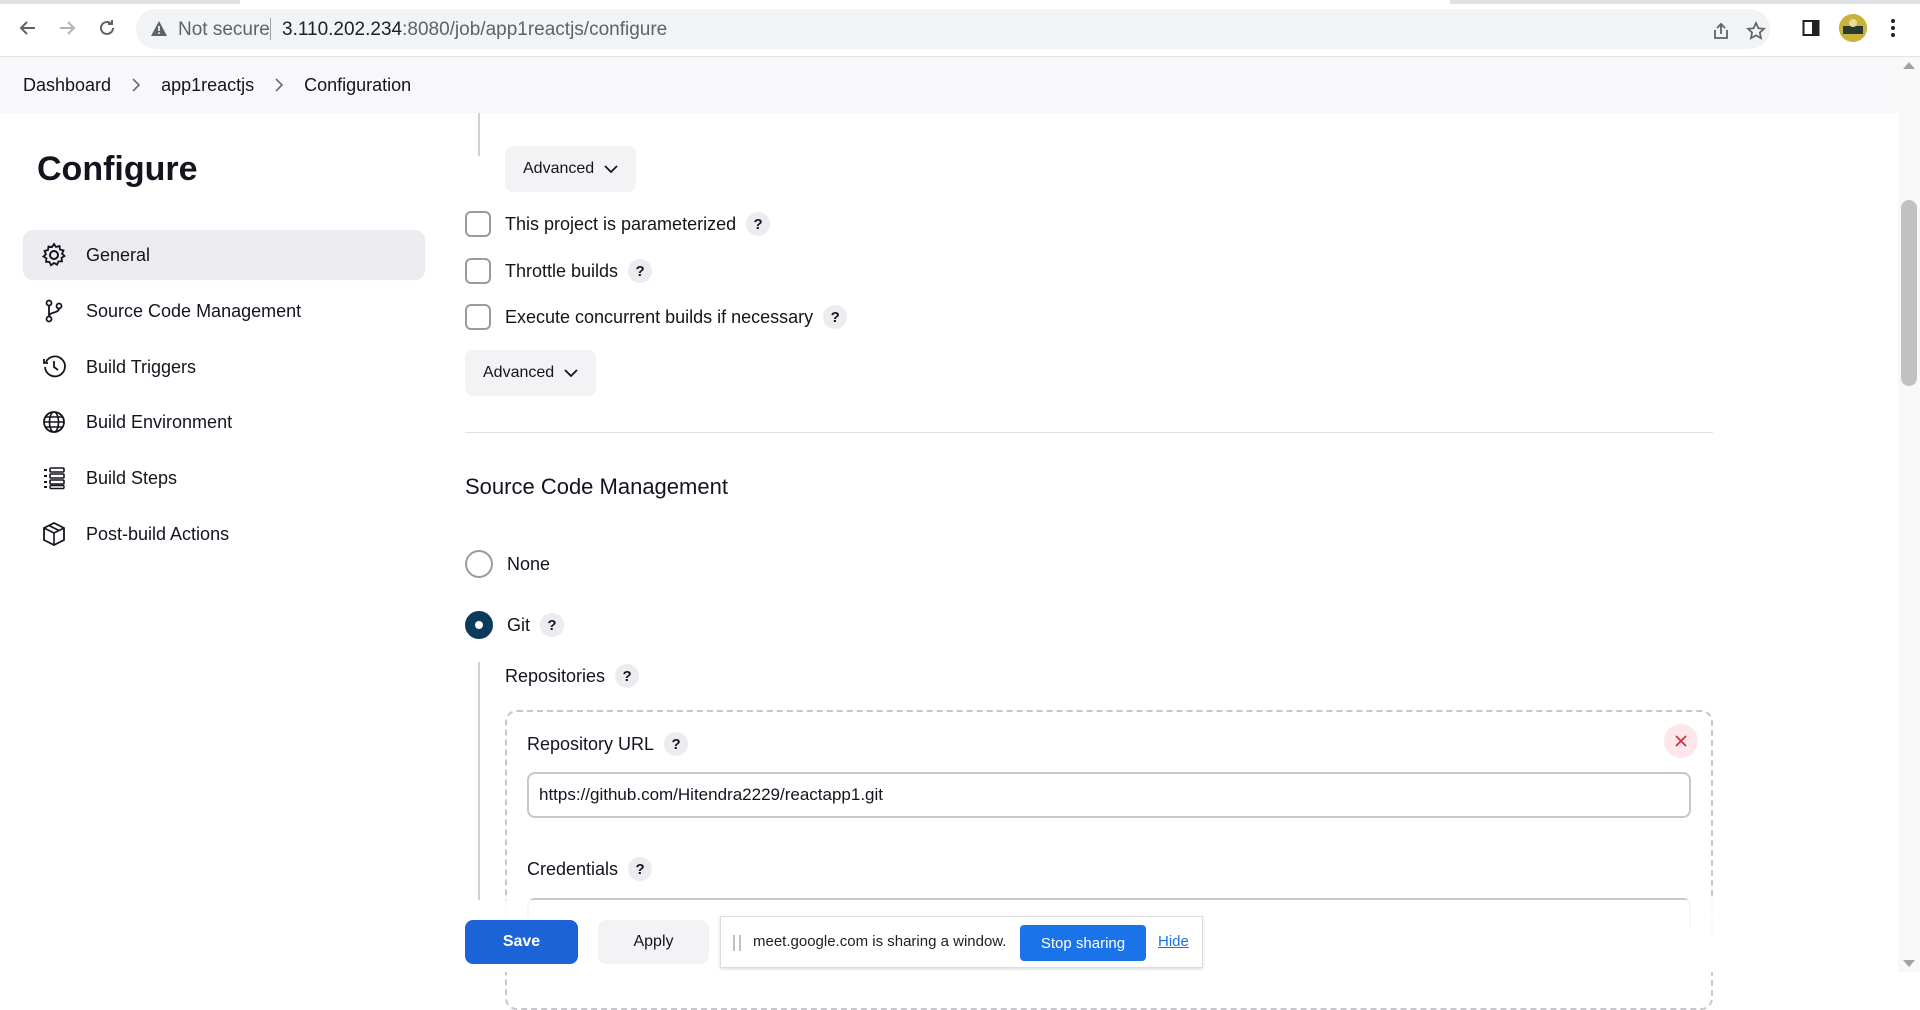 Image resolution: width=1920 pixels, height=1010 pixels. What do you see at coordinates (621, 223) in the screenshot?
I see `parameterized-label: This project is parameterized` at bounding box center [621, 223].